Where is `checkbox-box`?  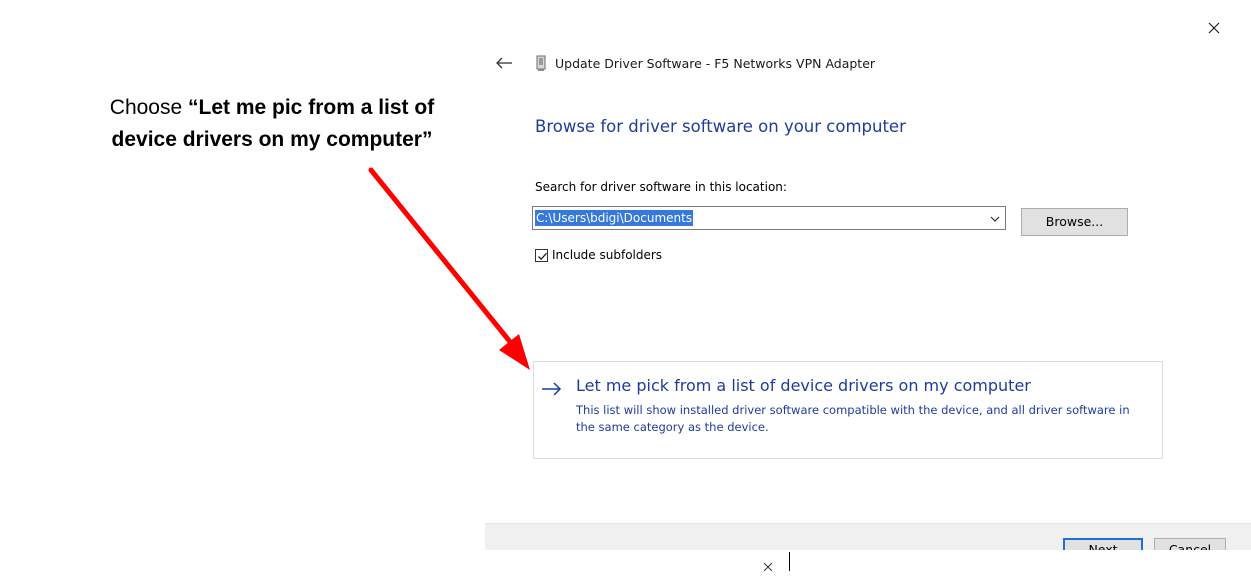 checkbox-box is located at coordinates (541, 255).